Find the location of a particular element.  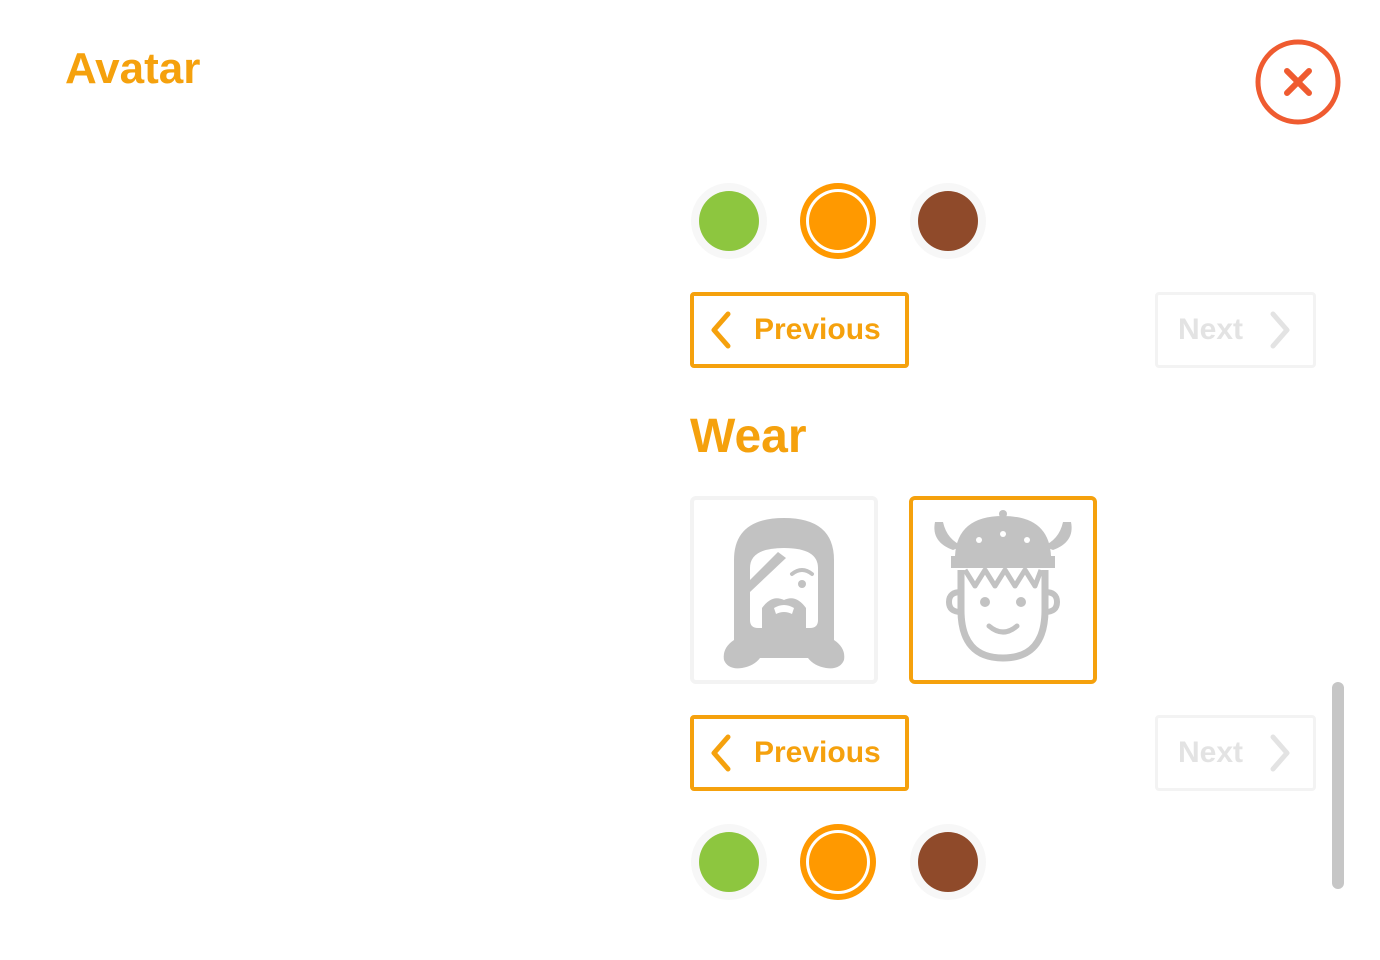

wear-option-hood is located at coordinates (784, 590).